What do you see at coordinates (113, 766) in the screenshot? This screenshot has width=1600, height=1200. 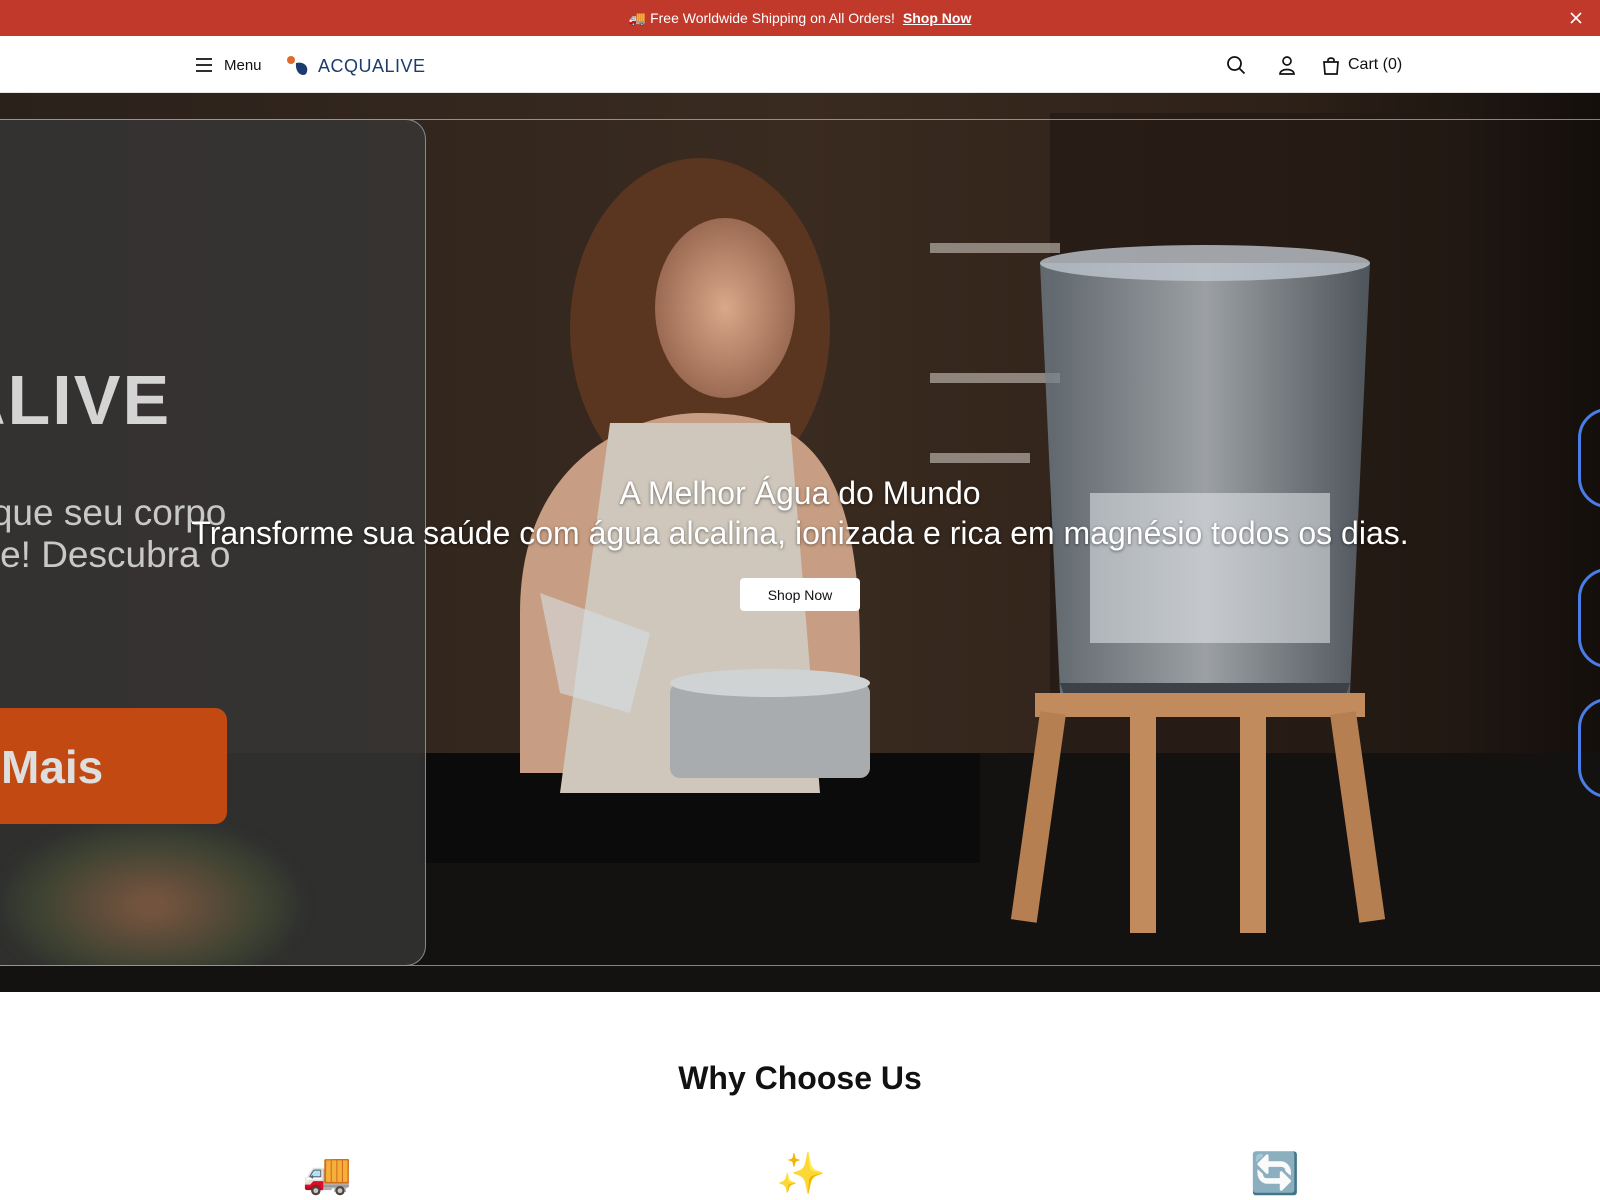 I see `card-saiba-mais-button: Mais` at bounding box center [113, 766].